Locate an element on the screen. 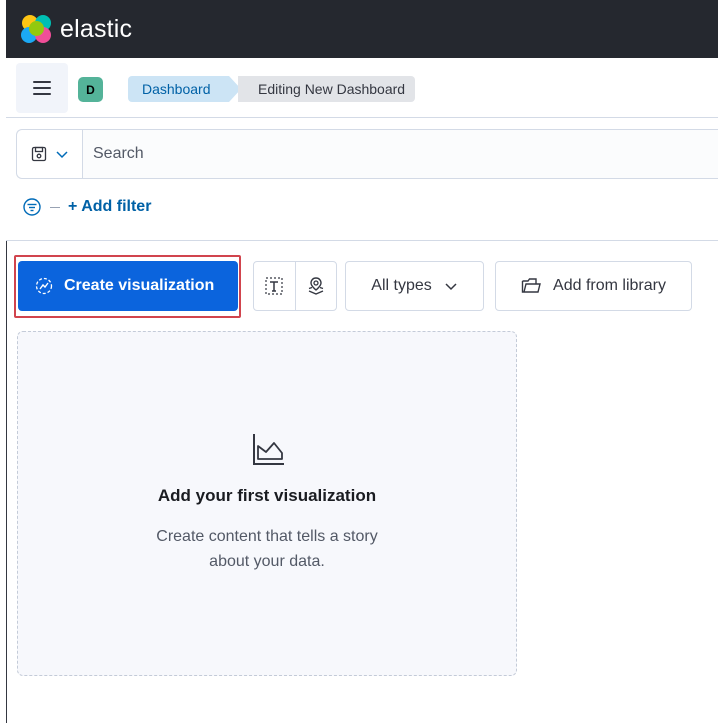 The height and width of the screenshot is (723, 718). top-header: elastic is located at coordinates (362, 29).